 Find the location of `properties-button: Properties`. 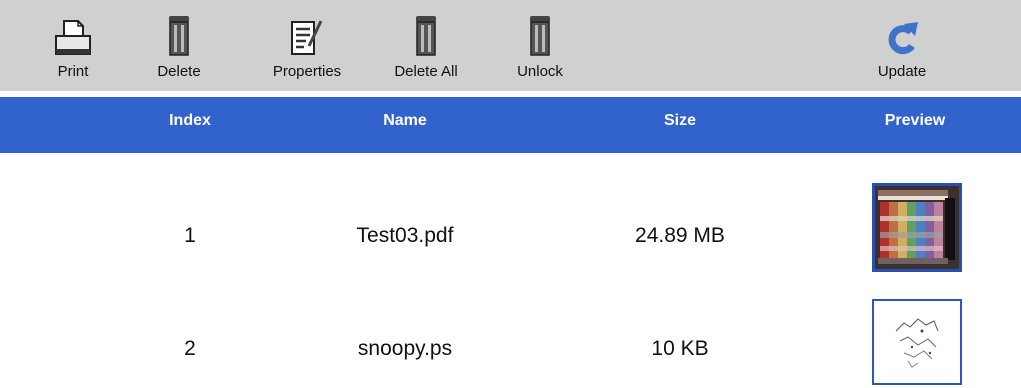

properties-button: Properties is located at coordinates (307, 45).